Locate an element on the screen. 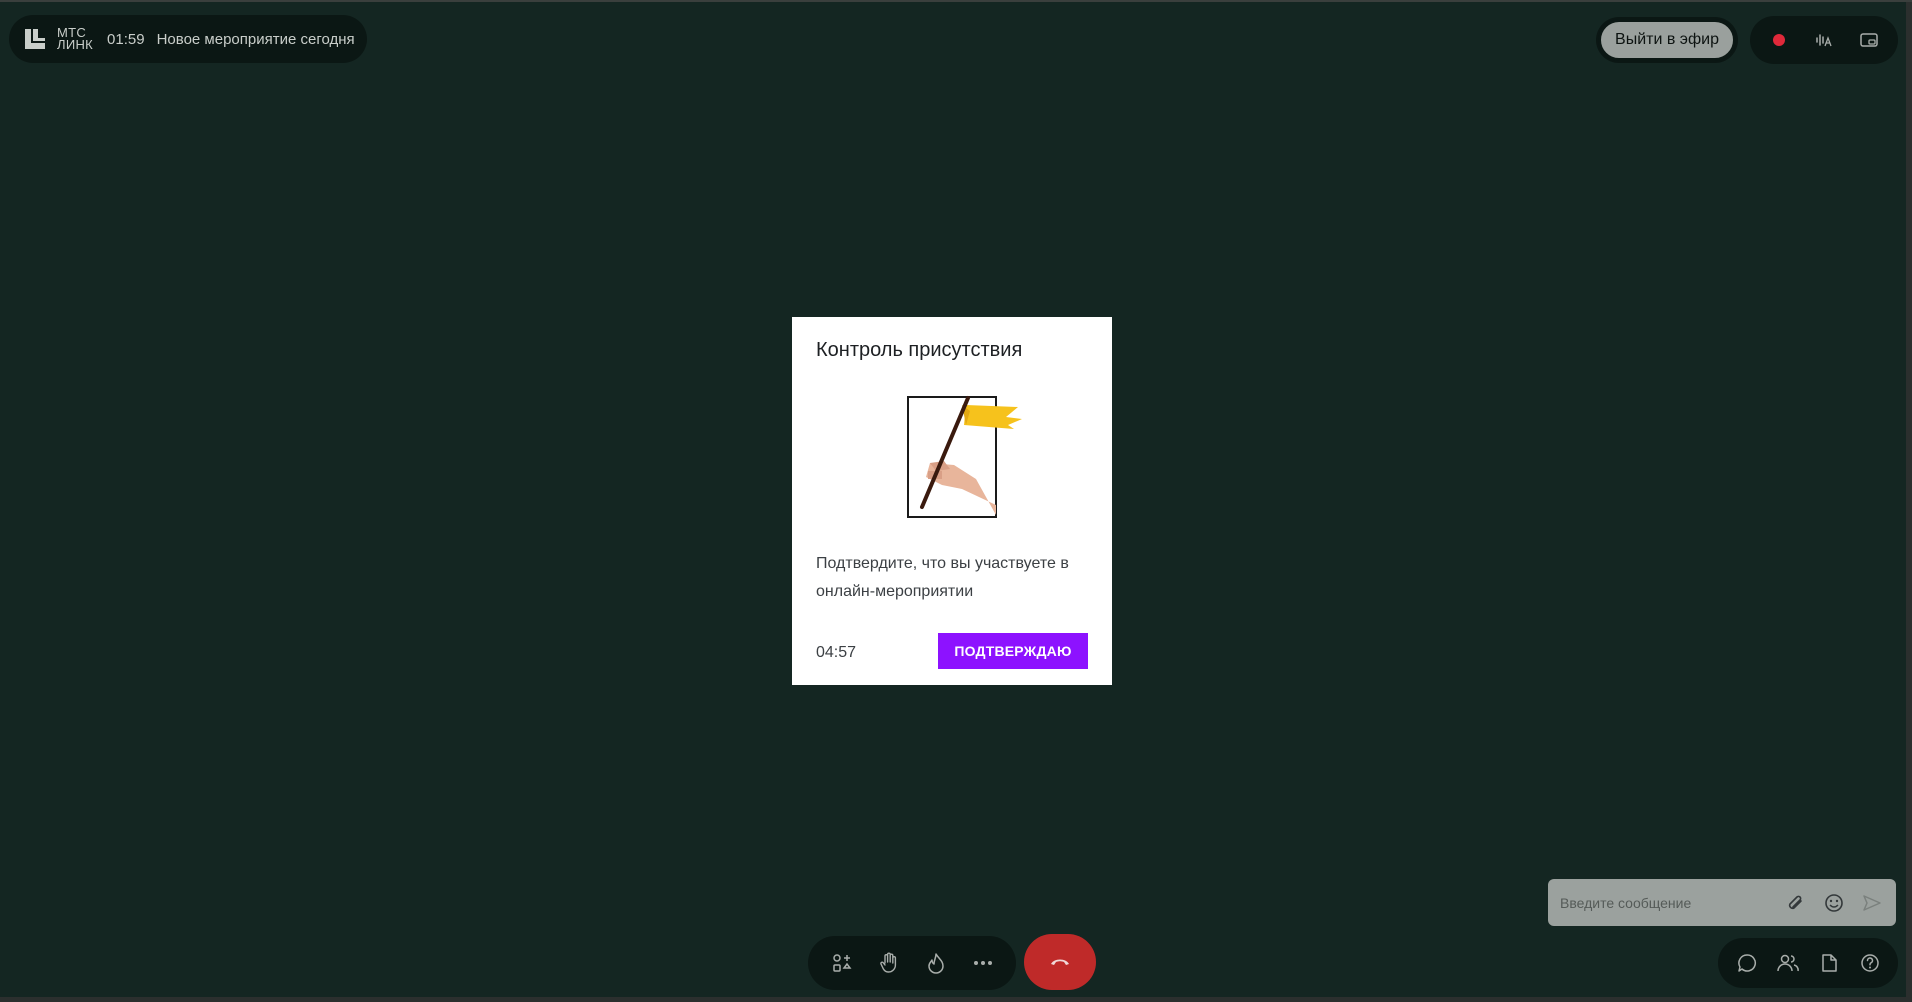  participants-button is located at coordinates (1788, 963).